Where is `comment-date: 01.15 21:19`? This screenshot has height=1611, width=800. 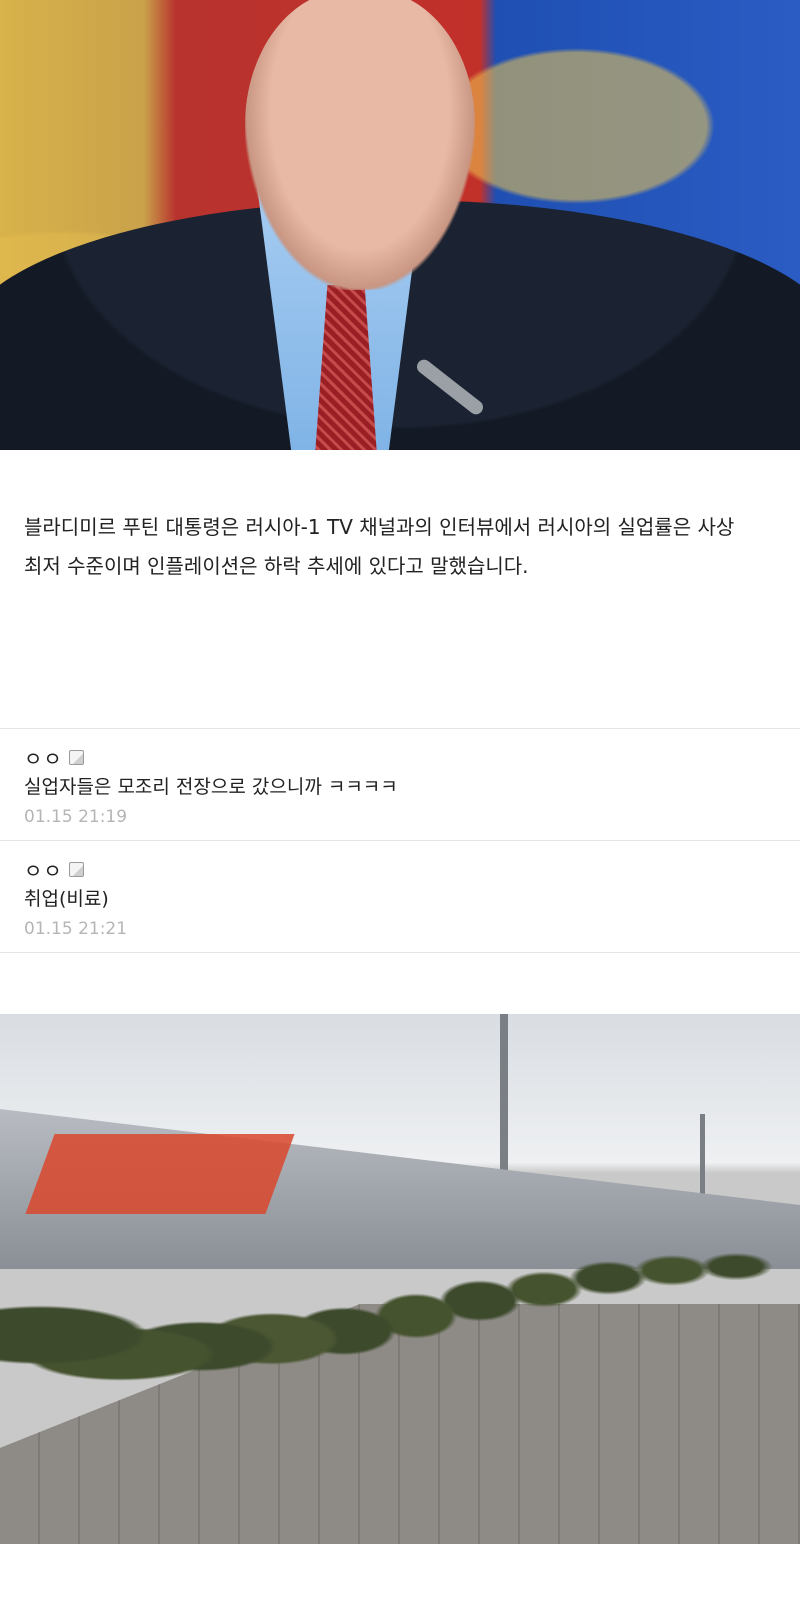
comment-date: 01.15 21:19 is located at coordinates (76, 817).